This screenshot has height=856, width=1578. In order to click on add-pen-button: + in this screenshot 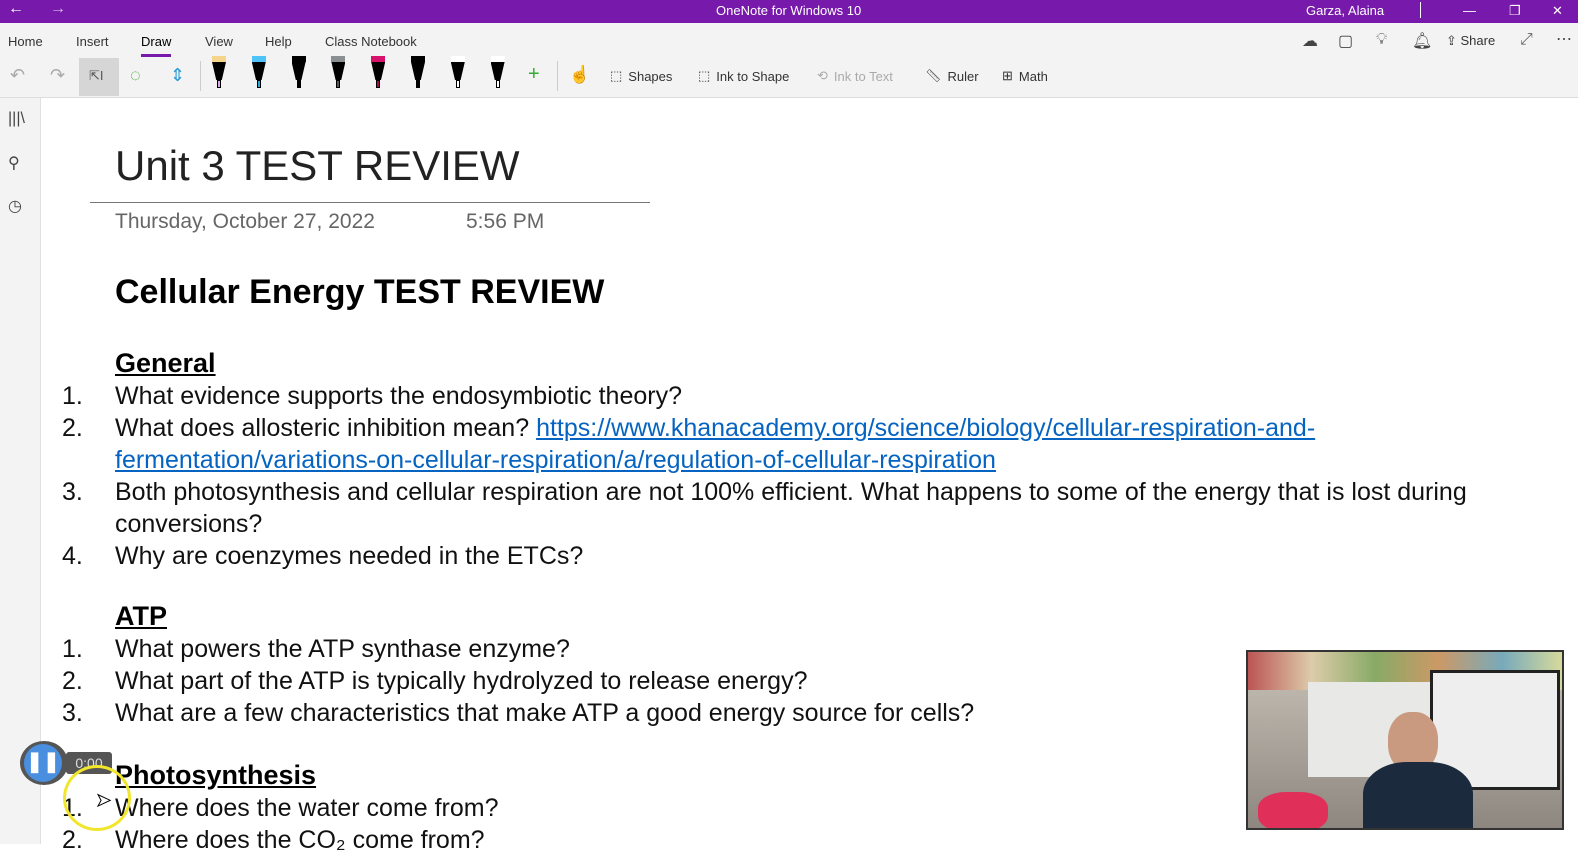, I will do `click(534, 74)`.